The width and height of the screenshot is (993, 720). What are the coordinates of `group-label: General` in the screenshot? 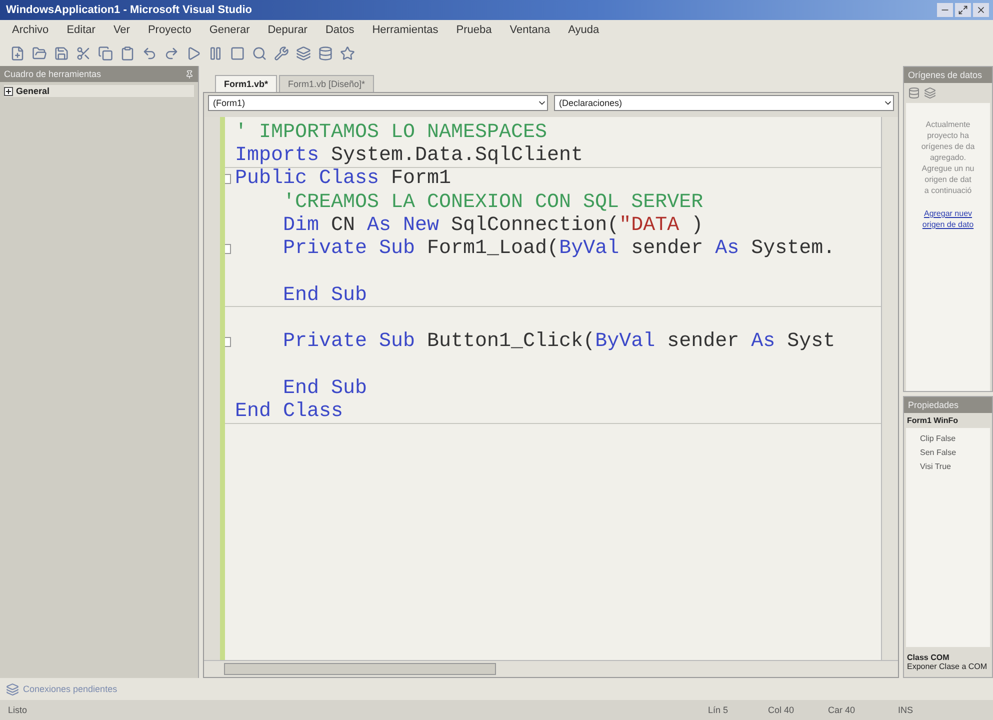 It's located at (33, 91).